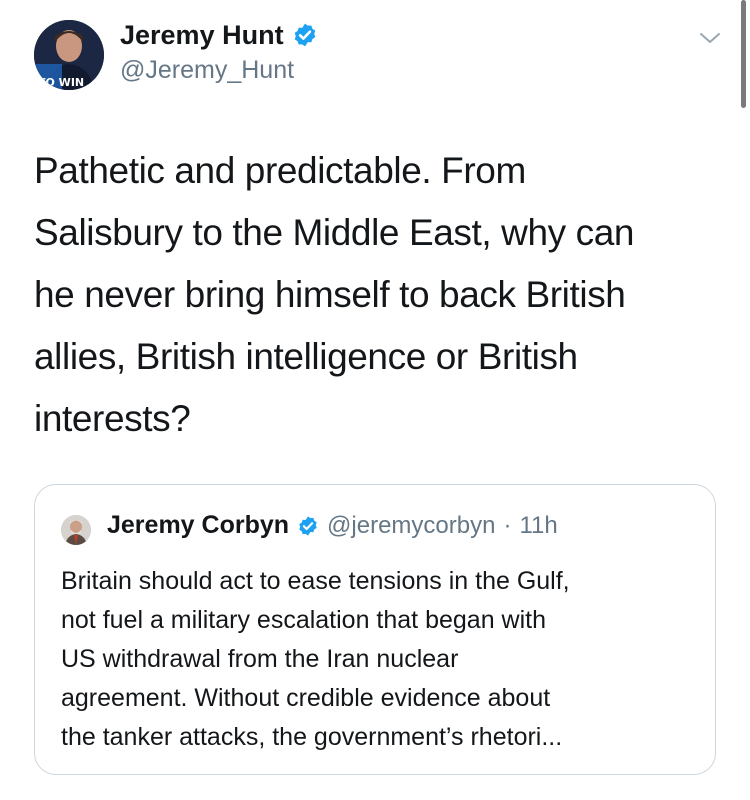 The width and height of the screenshot is (750, 800). What do you see at coordinates (411, 525) in the screenshot?
I see `quoted-author-handle: @jeremycorbyn` at bounding box center [411, 525].